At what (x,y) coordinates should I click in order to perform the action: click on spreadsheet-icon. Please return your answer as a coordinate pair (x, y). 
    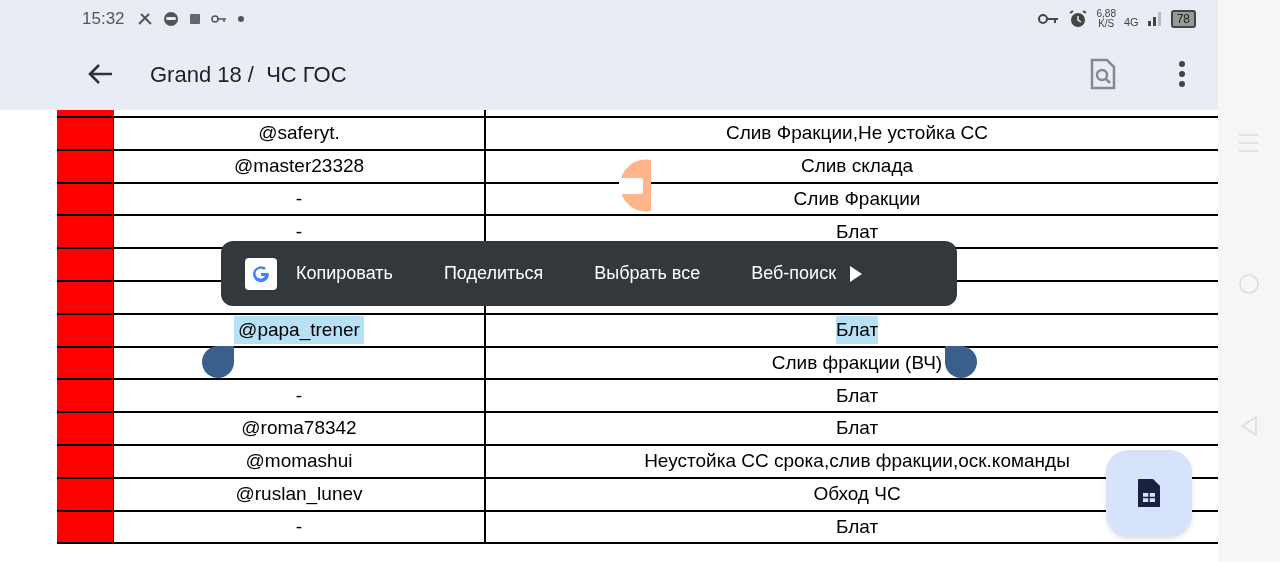
    Looking at the image, I should click on (1149, 493).